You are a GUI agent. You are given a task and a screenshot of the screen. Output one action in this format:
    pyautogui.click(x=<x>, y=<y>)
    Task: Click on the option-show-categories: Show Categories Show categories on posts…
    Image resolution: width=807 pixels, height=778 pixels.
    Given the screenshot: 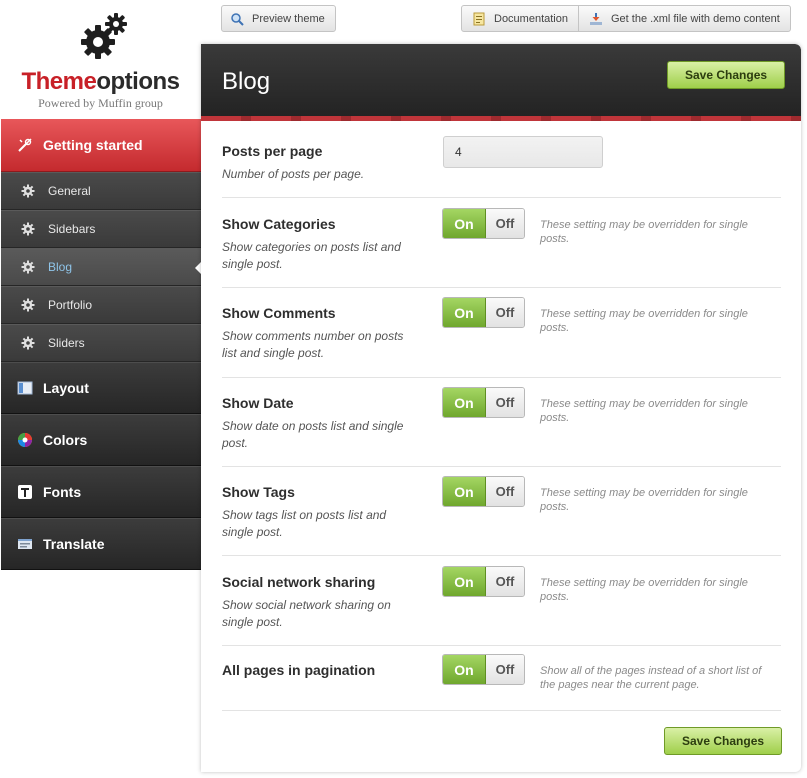 What is the action you would take?
    pyautogui.click(x=501, y=248)
    